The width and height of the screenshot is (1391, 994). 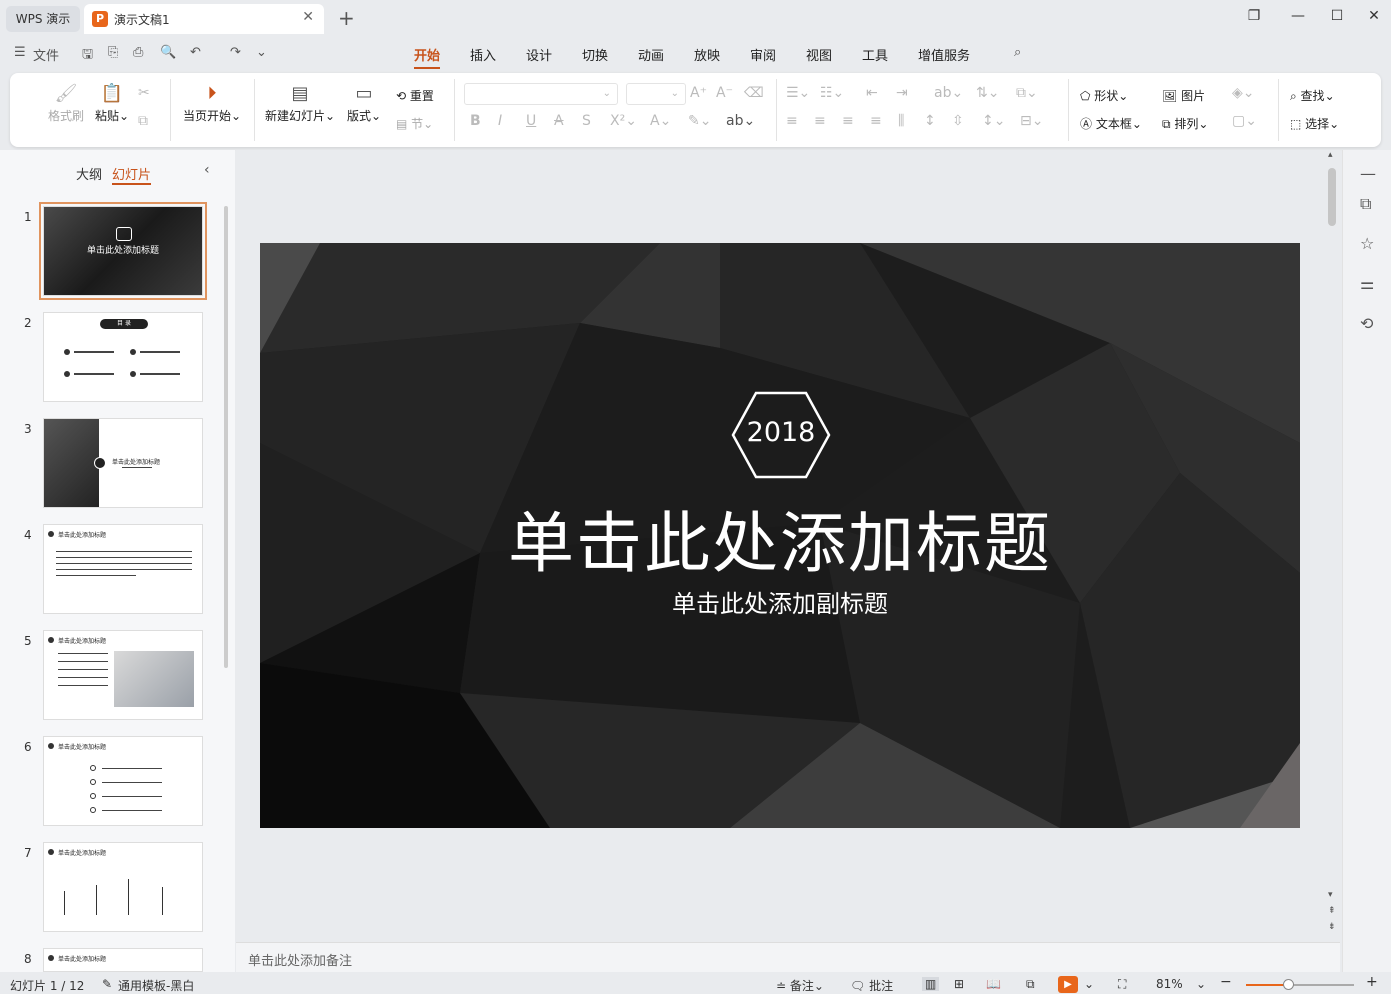 I want to click on slide-thumbnail-3: 单击此处添加标题, so click(x=123, y=463).